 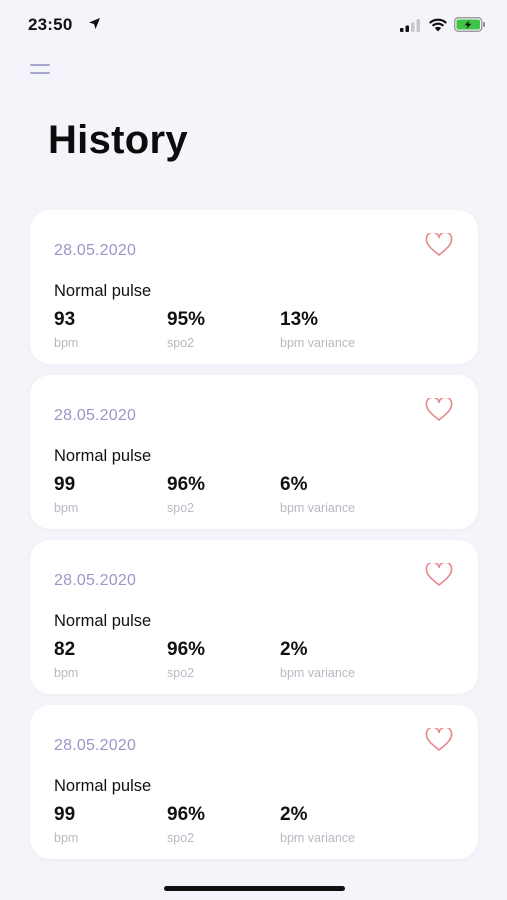 What do you see at coordinates (294, 484) in the screenshot?
I see `bpm-variance-value: 6%` at bounding box center [294, 484].